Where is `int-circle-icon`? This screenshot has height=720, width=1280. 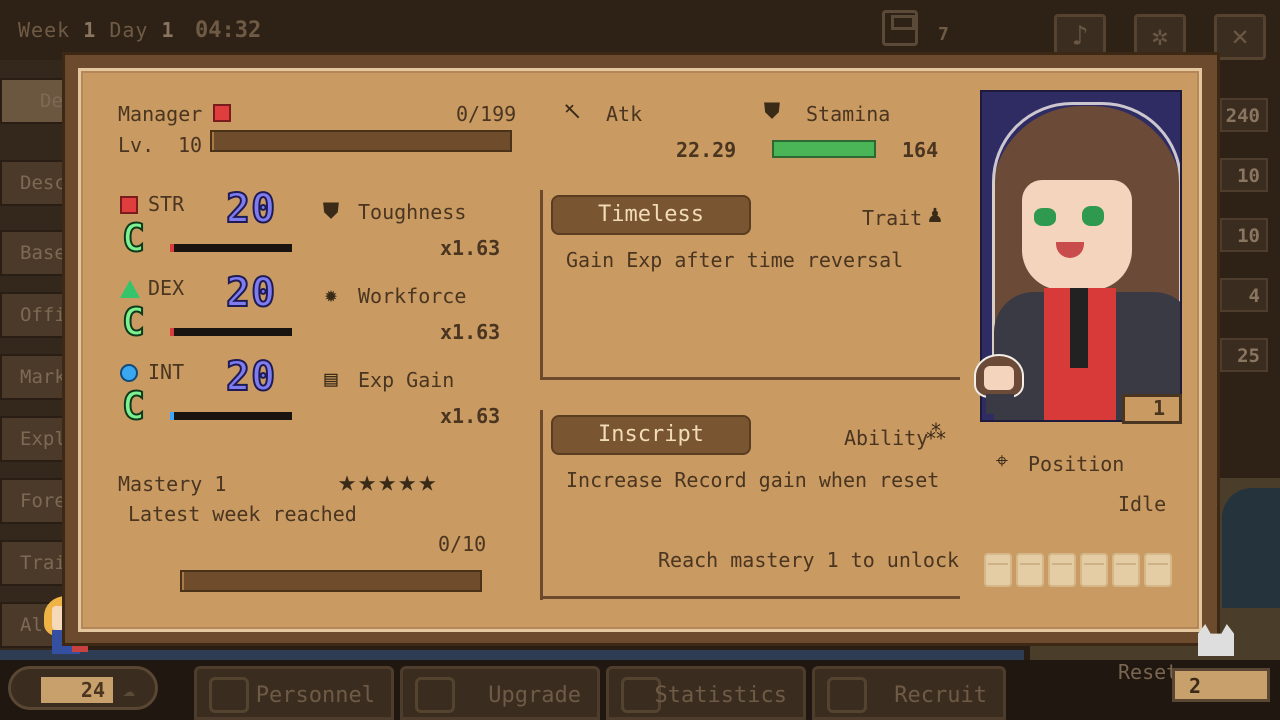
int-circle-icon is located at coordinates (129, 373).